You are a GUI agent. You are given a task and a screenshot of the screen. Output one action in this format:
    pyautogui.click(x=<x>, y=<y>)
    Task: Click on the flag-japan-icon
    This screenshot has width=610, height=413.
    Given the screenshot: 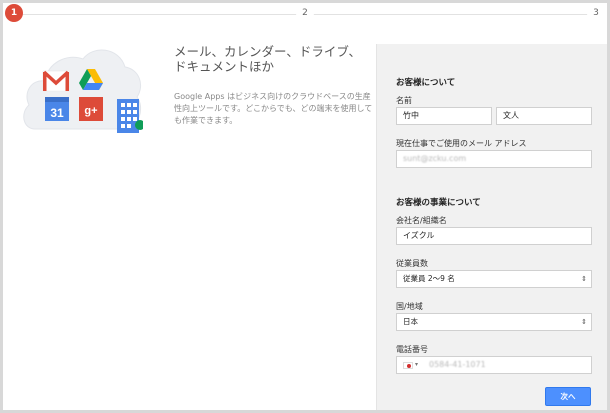 What is the action you would take?
    pyautogui.click(x=408, y=365)
    